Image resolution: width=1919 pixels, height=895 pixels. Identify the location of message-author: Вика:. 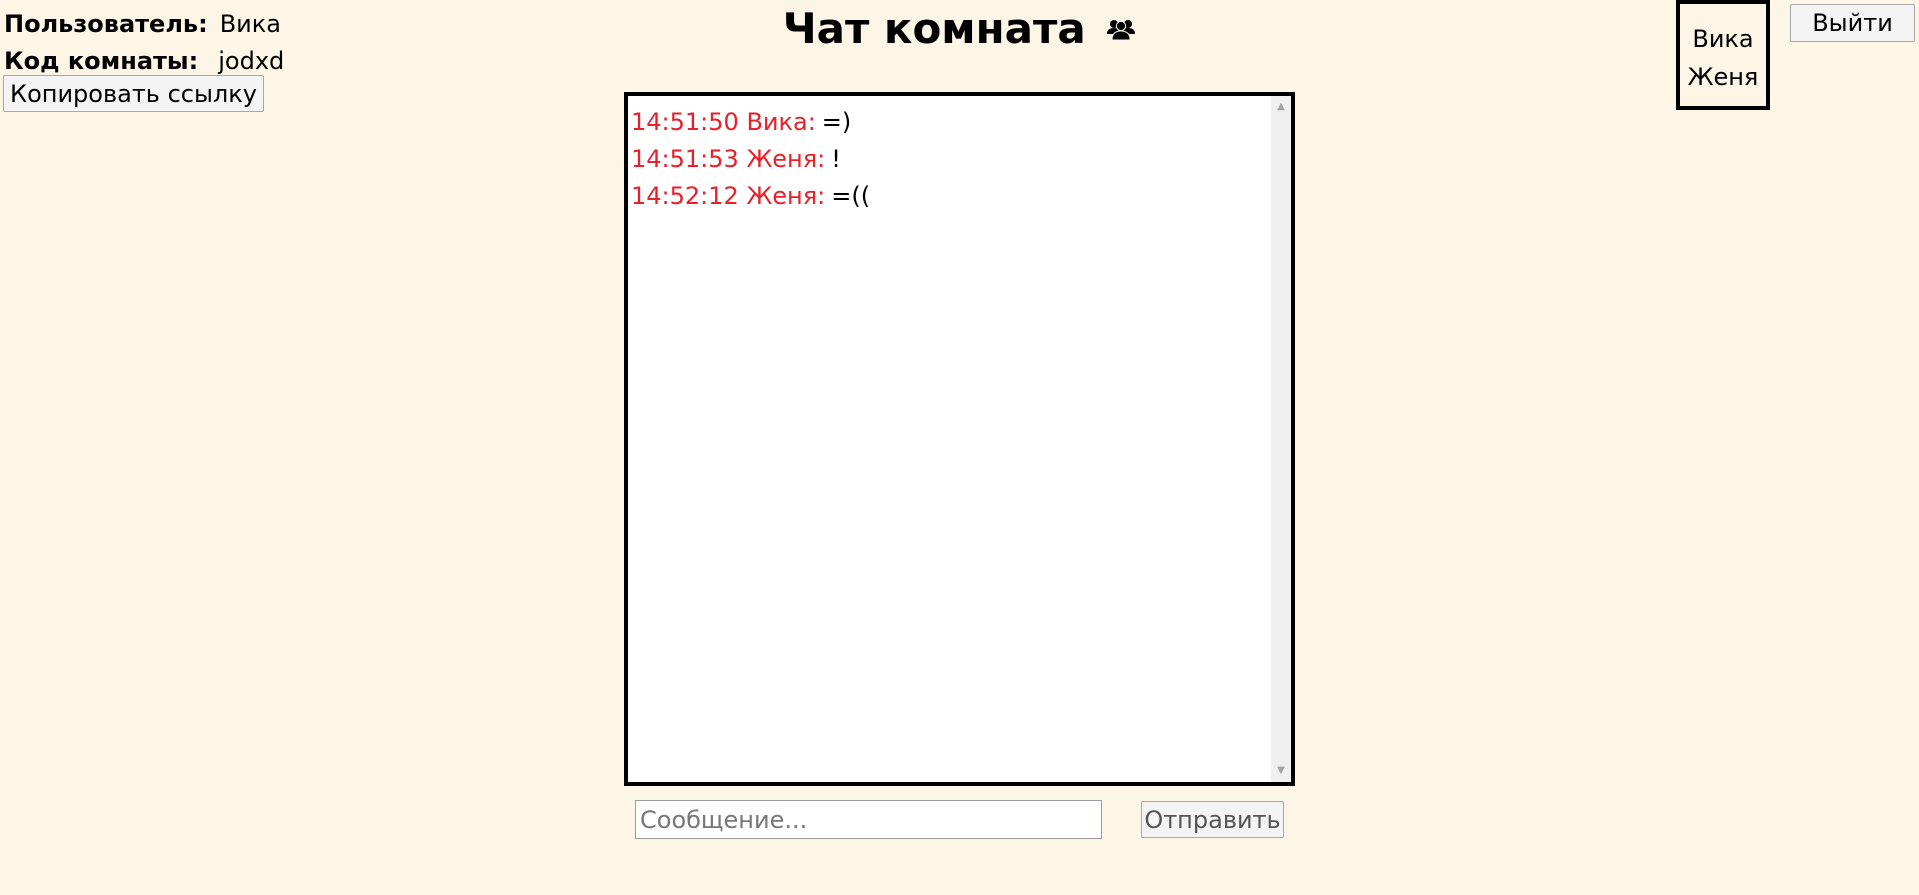
(781, 122).